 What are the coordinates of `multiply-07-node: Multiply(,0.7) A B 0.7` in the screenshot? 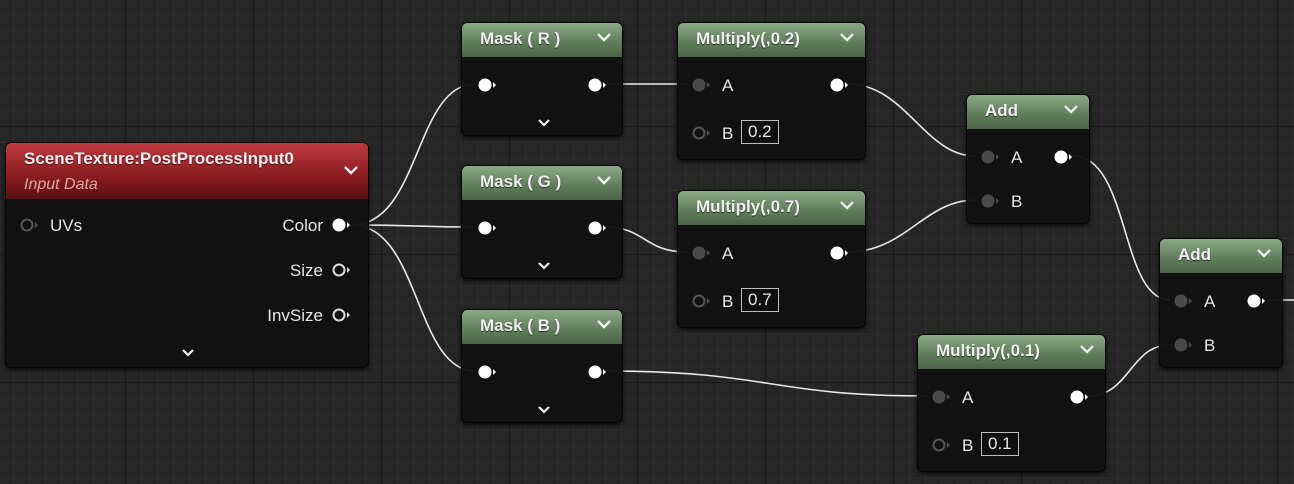 It's located at (771, 259).